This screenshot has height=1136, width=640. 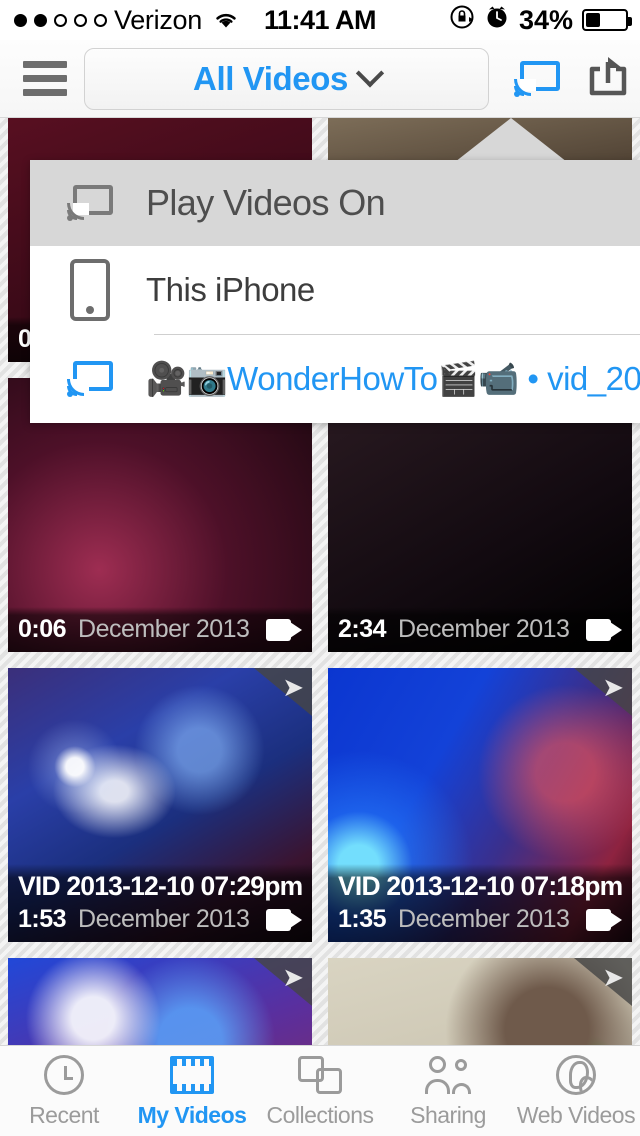 I want to click on tab-sharing: Sharing, so click(x=448, y=1091).